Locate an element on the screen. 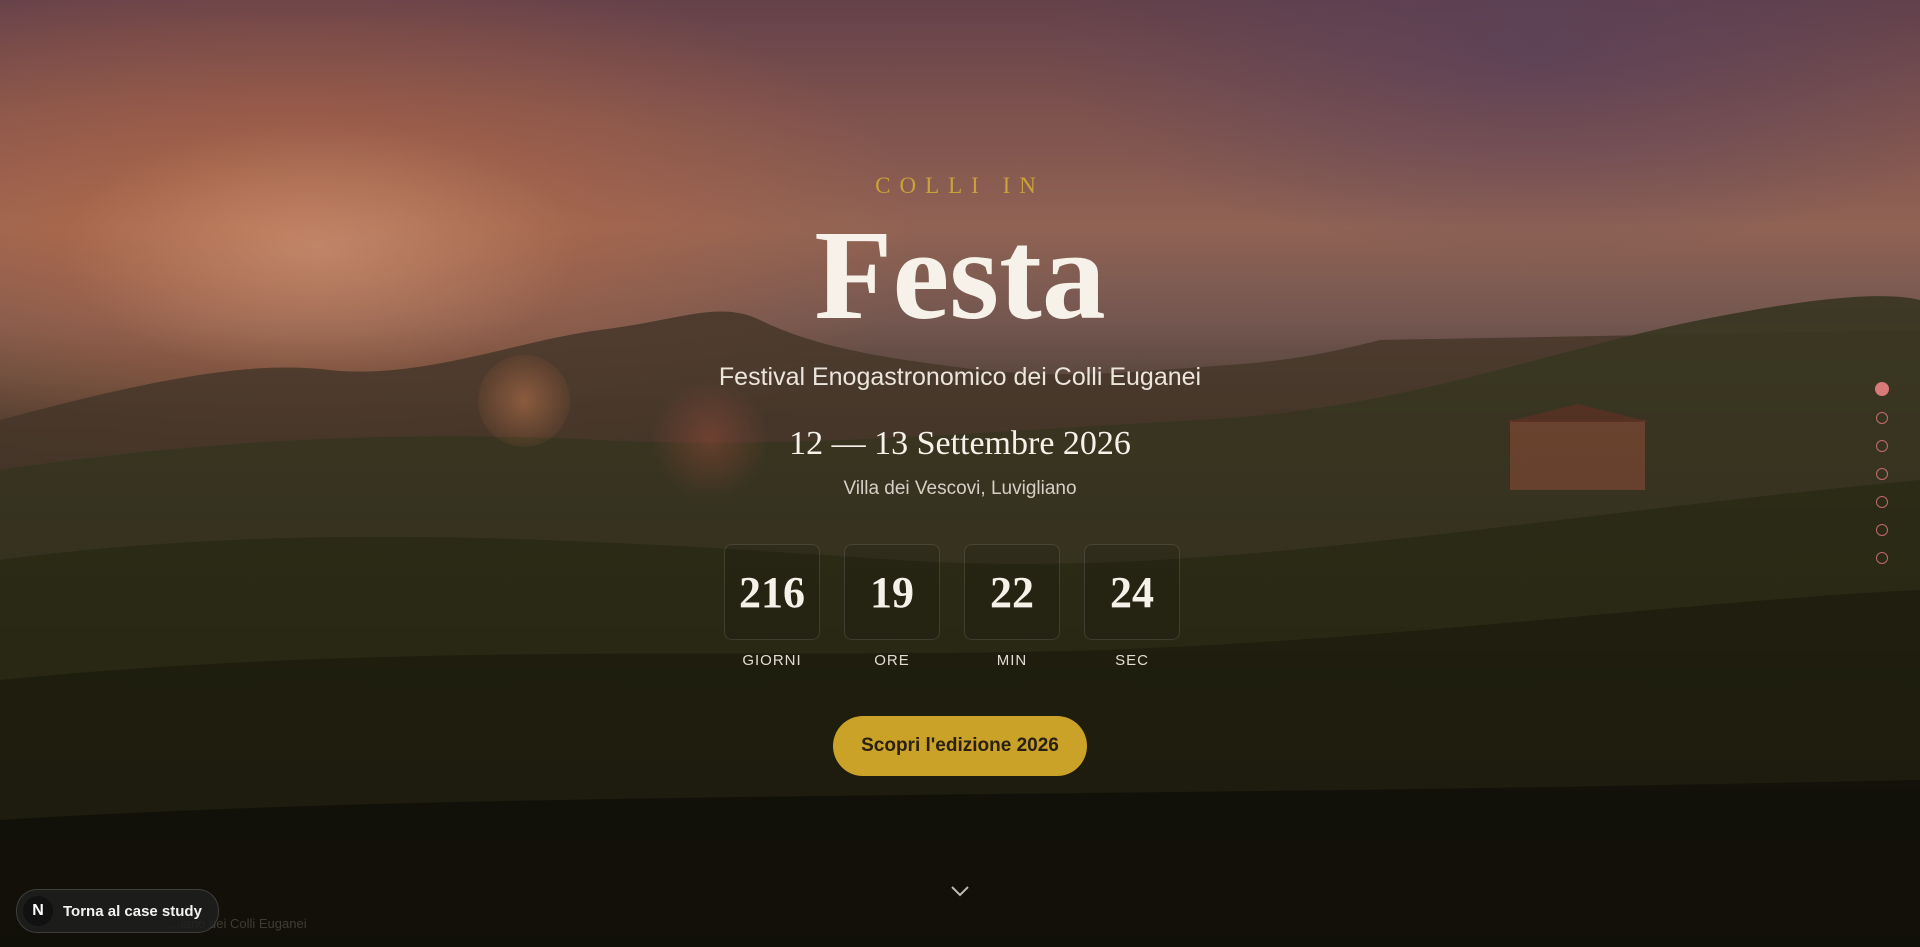 The height and width of the screenshot is (947, 1920). hero-title: Festa is located at coordinates (960, 275).